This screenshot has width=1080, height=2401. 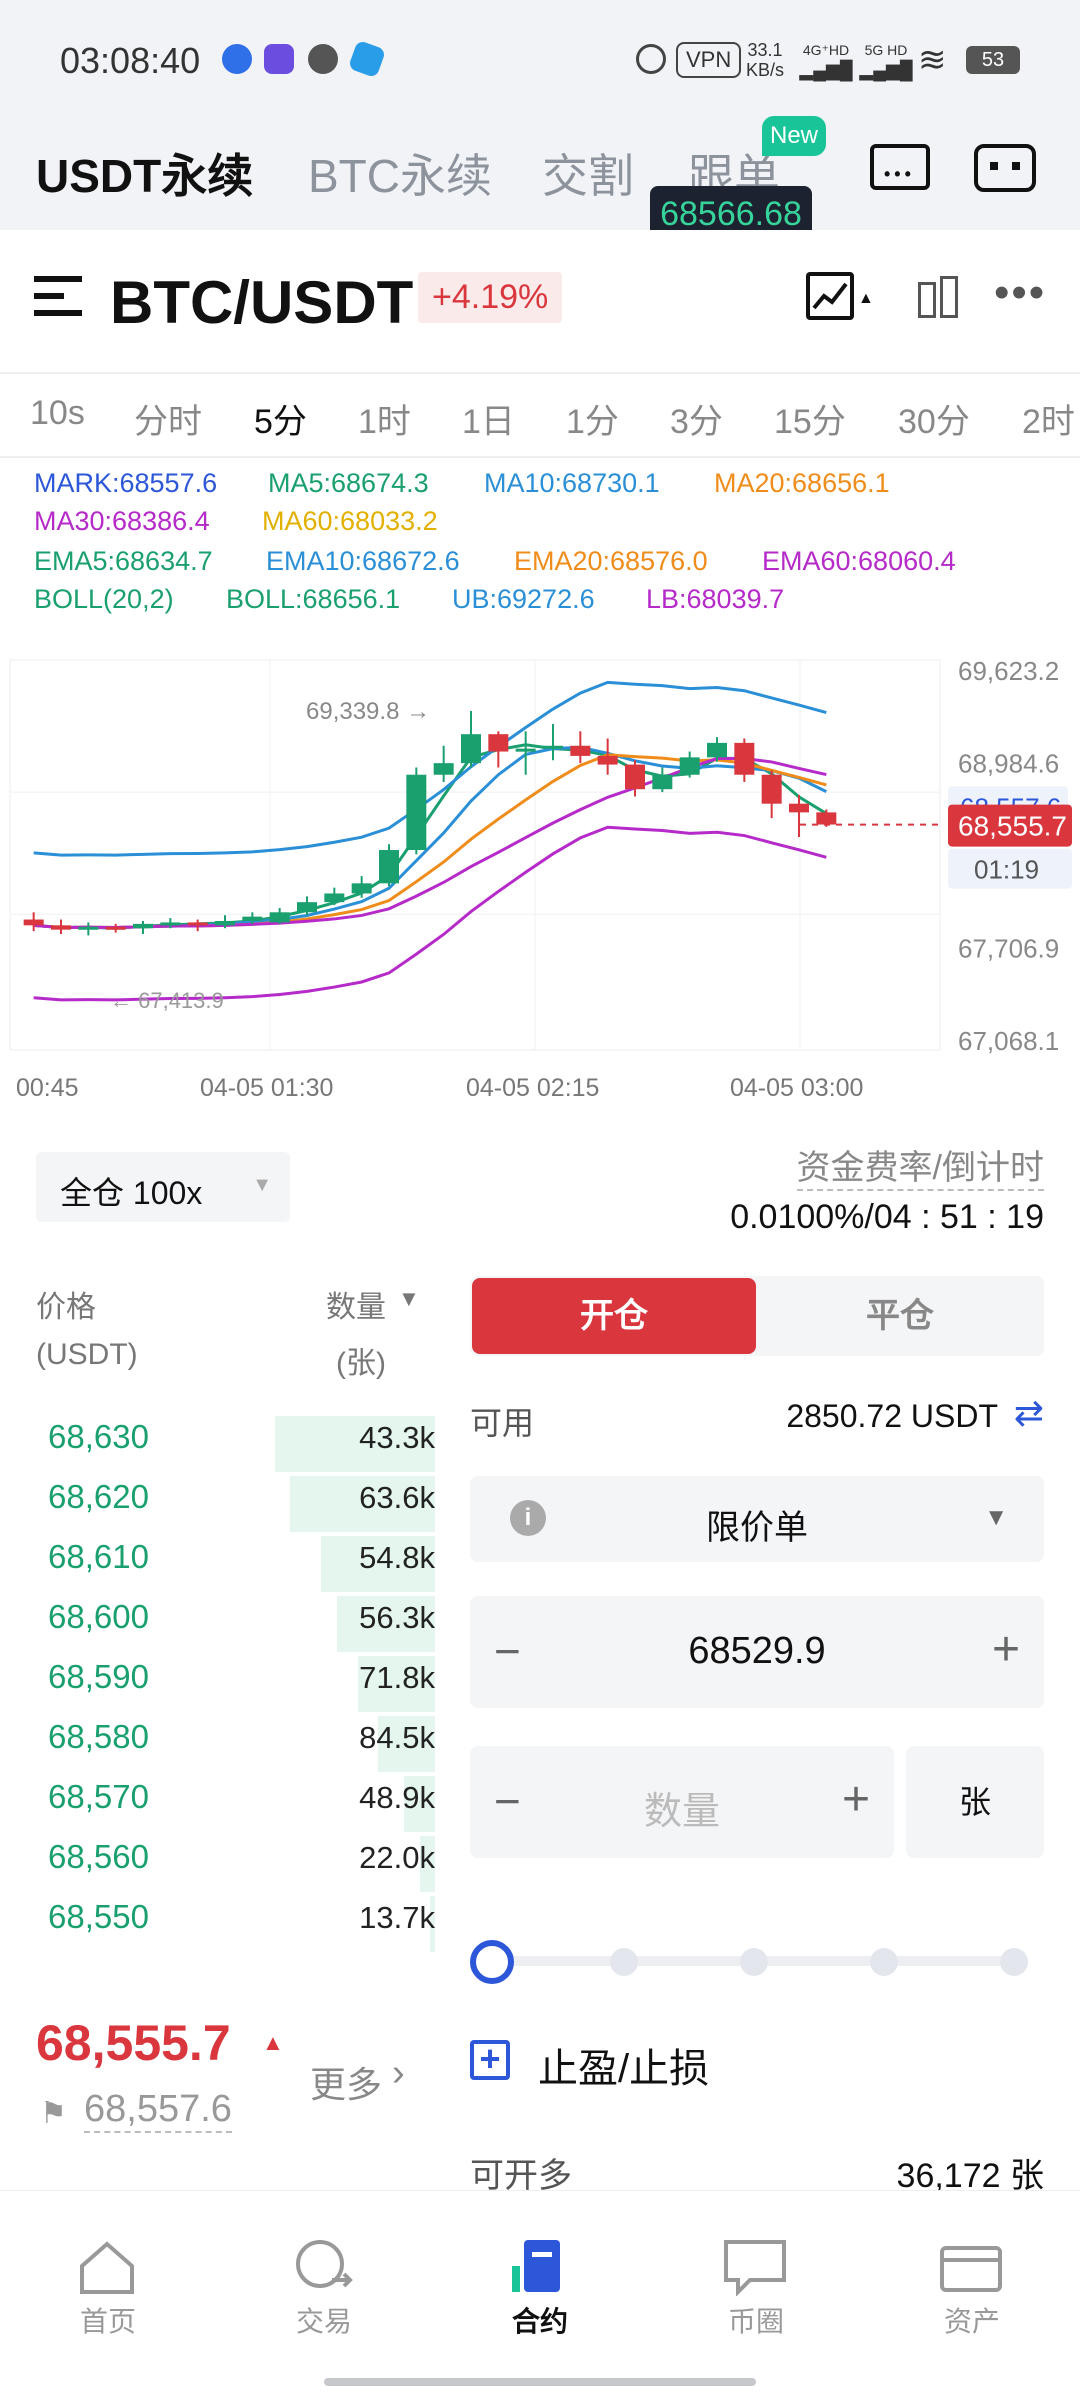 What do you see at coordinates (934, 418) in the screenshot?
I see `interval-30m: 30分` at bounding box center [934, 418].